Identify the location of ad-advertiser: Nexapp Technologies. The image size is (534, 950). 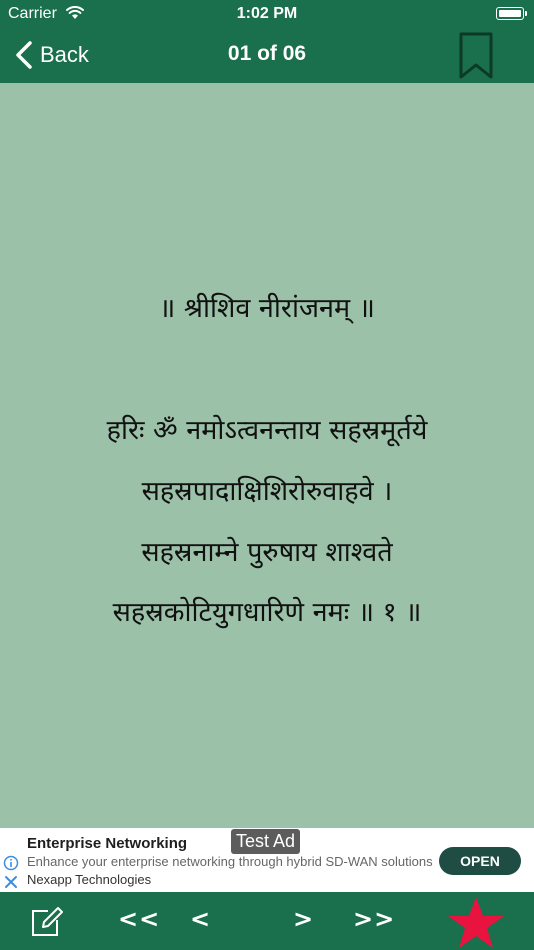
(89, 879).